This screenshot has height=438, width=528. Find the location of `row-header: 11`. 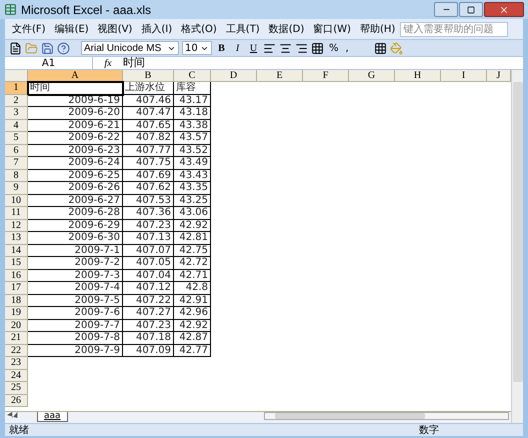

row-header: 11 is located at coordinates (16, 213).